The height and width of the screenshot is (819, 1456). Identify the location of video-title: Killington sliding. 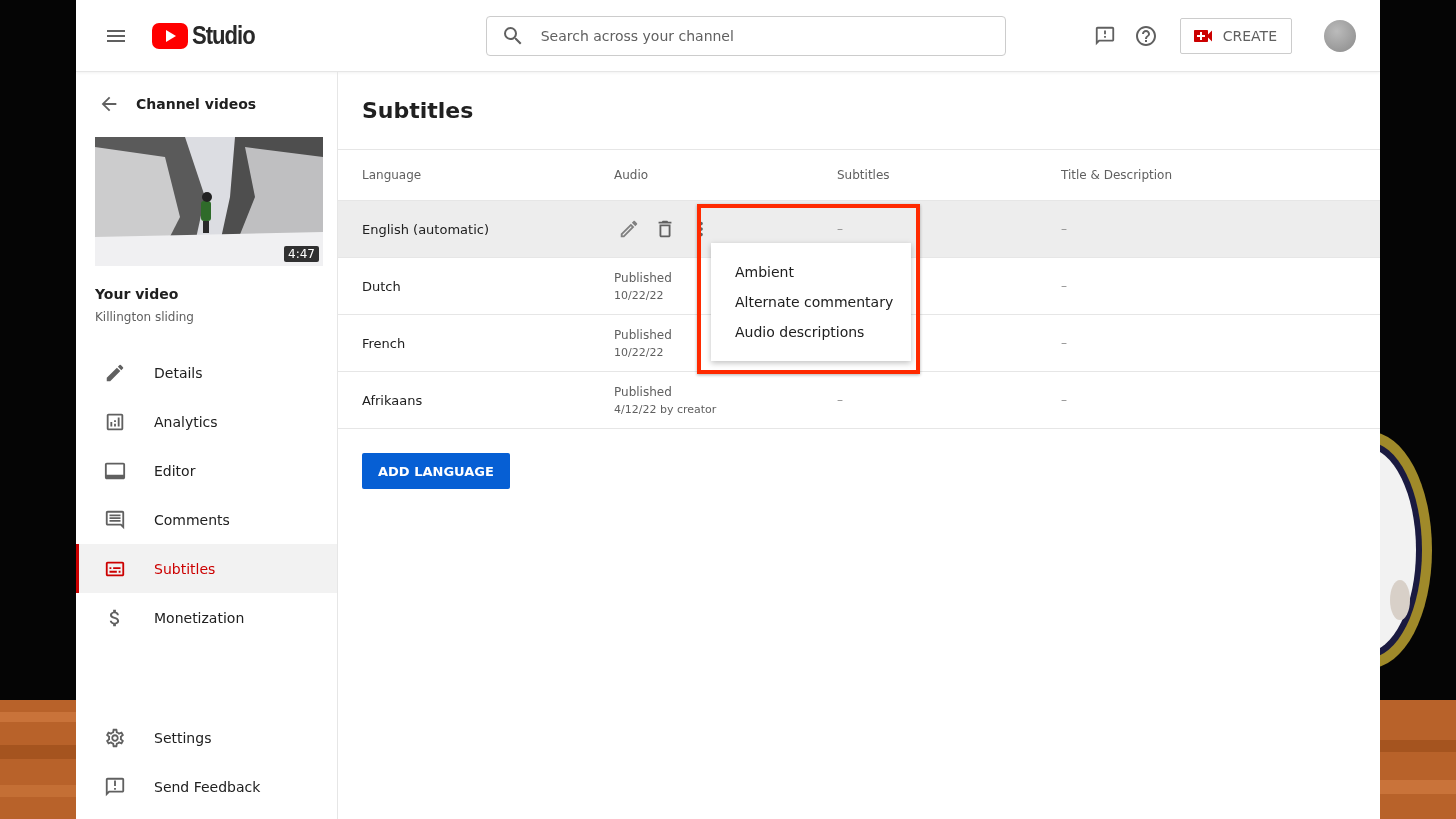
(145, 317).